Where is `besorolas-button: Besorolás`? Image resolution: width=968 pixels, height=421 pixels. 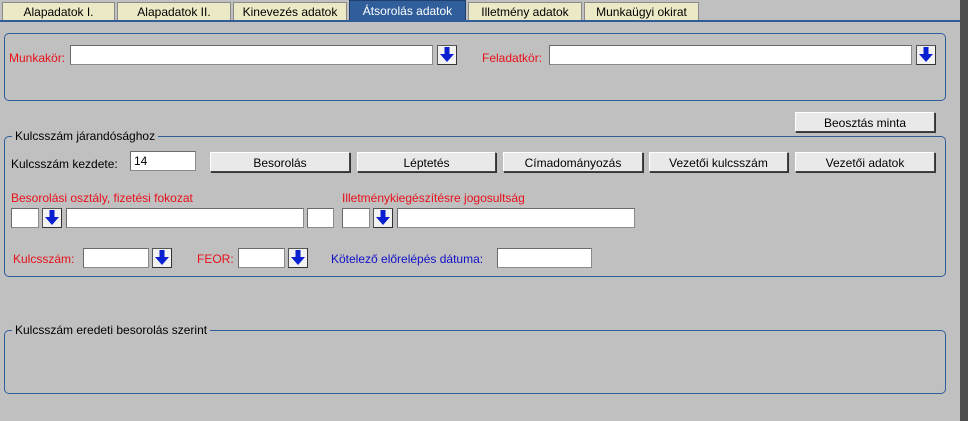
besorolas-button: Besorolás is located at coordinates (280, 162).